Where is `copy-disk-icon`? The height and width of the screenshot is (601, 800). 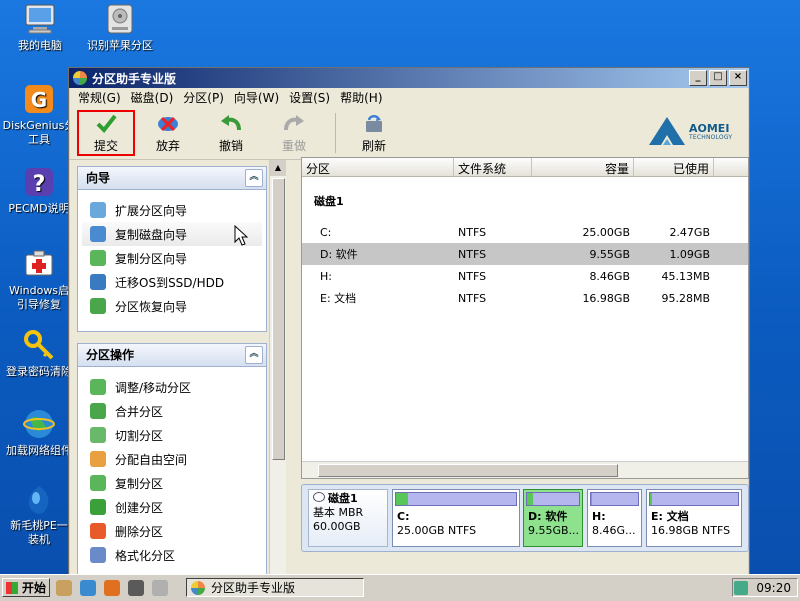
copy-disk-icon is located at coordinates (98, 234).